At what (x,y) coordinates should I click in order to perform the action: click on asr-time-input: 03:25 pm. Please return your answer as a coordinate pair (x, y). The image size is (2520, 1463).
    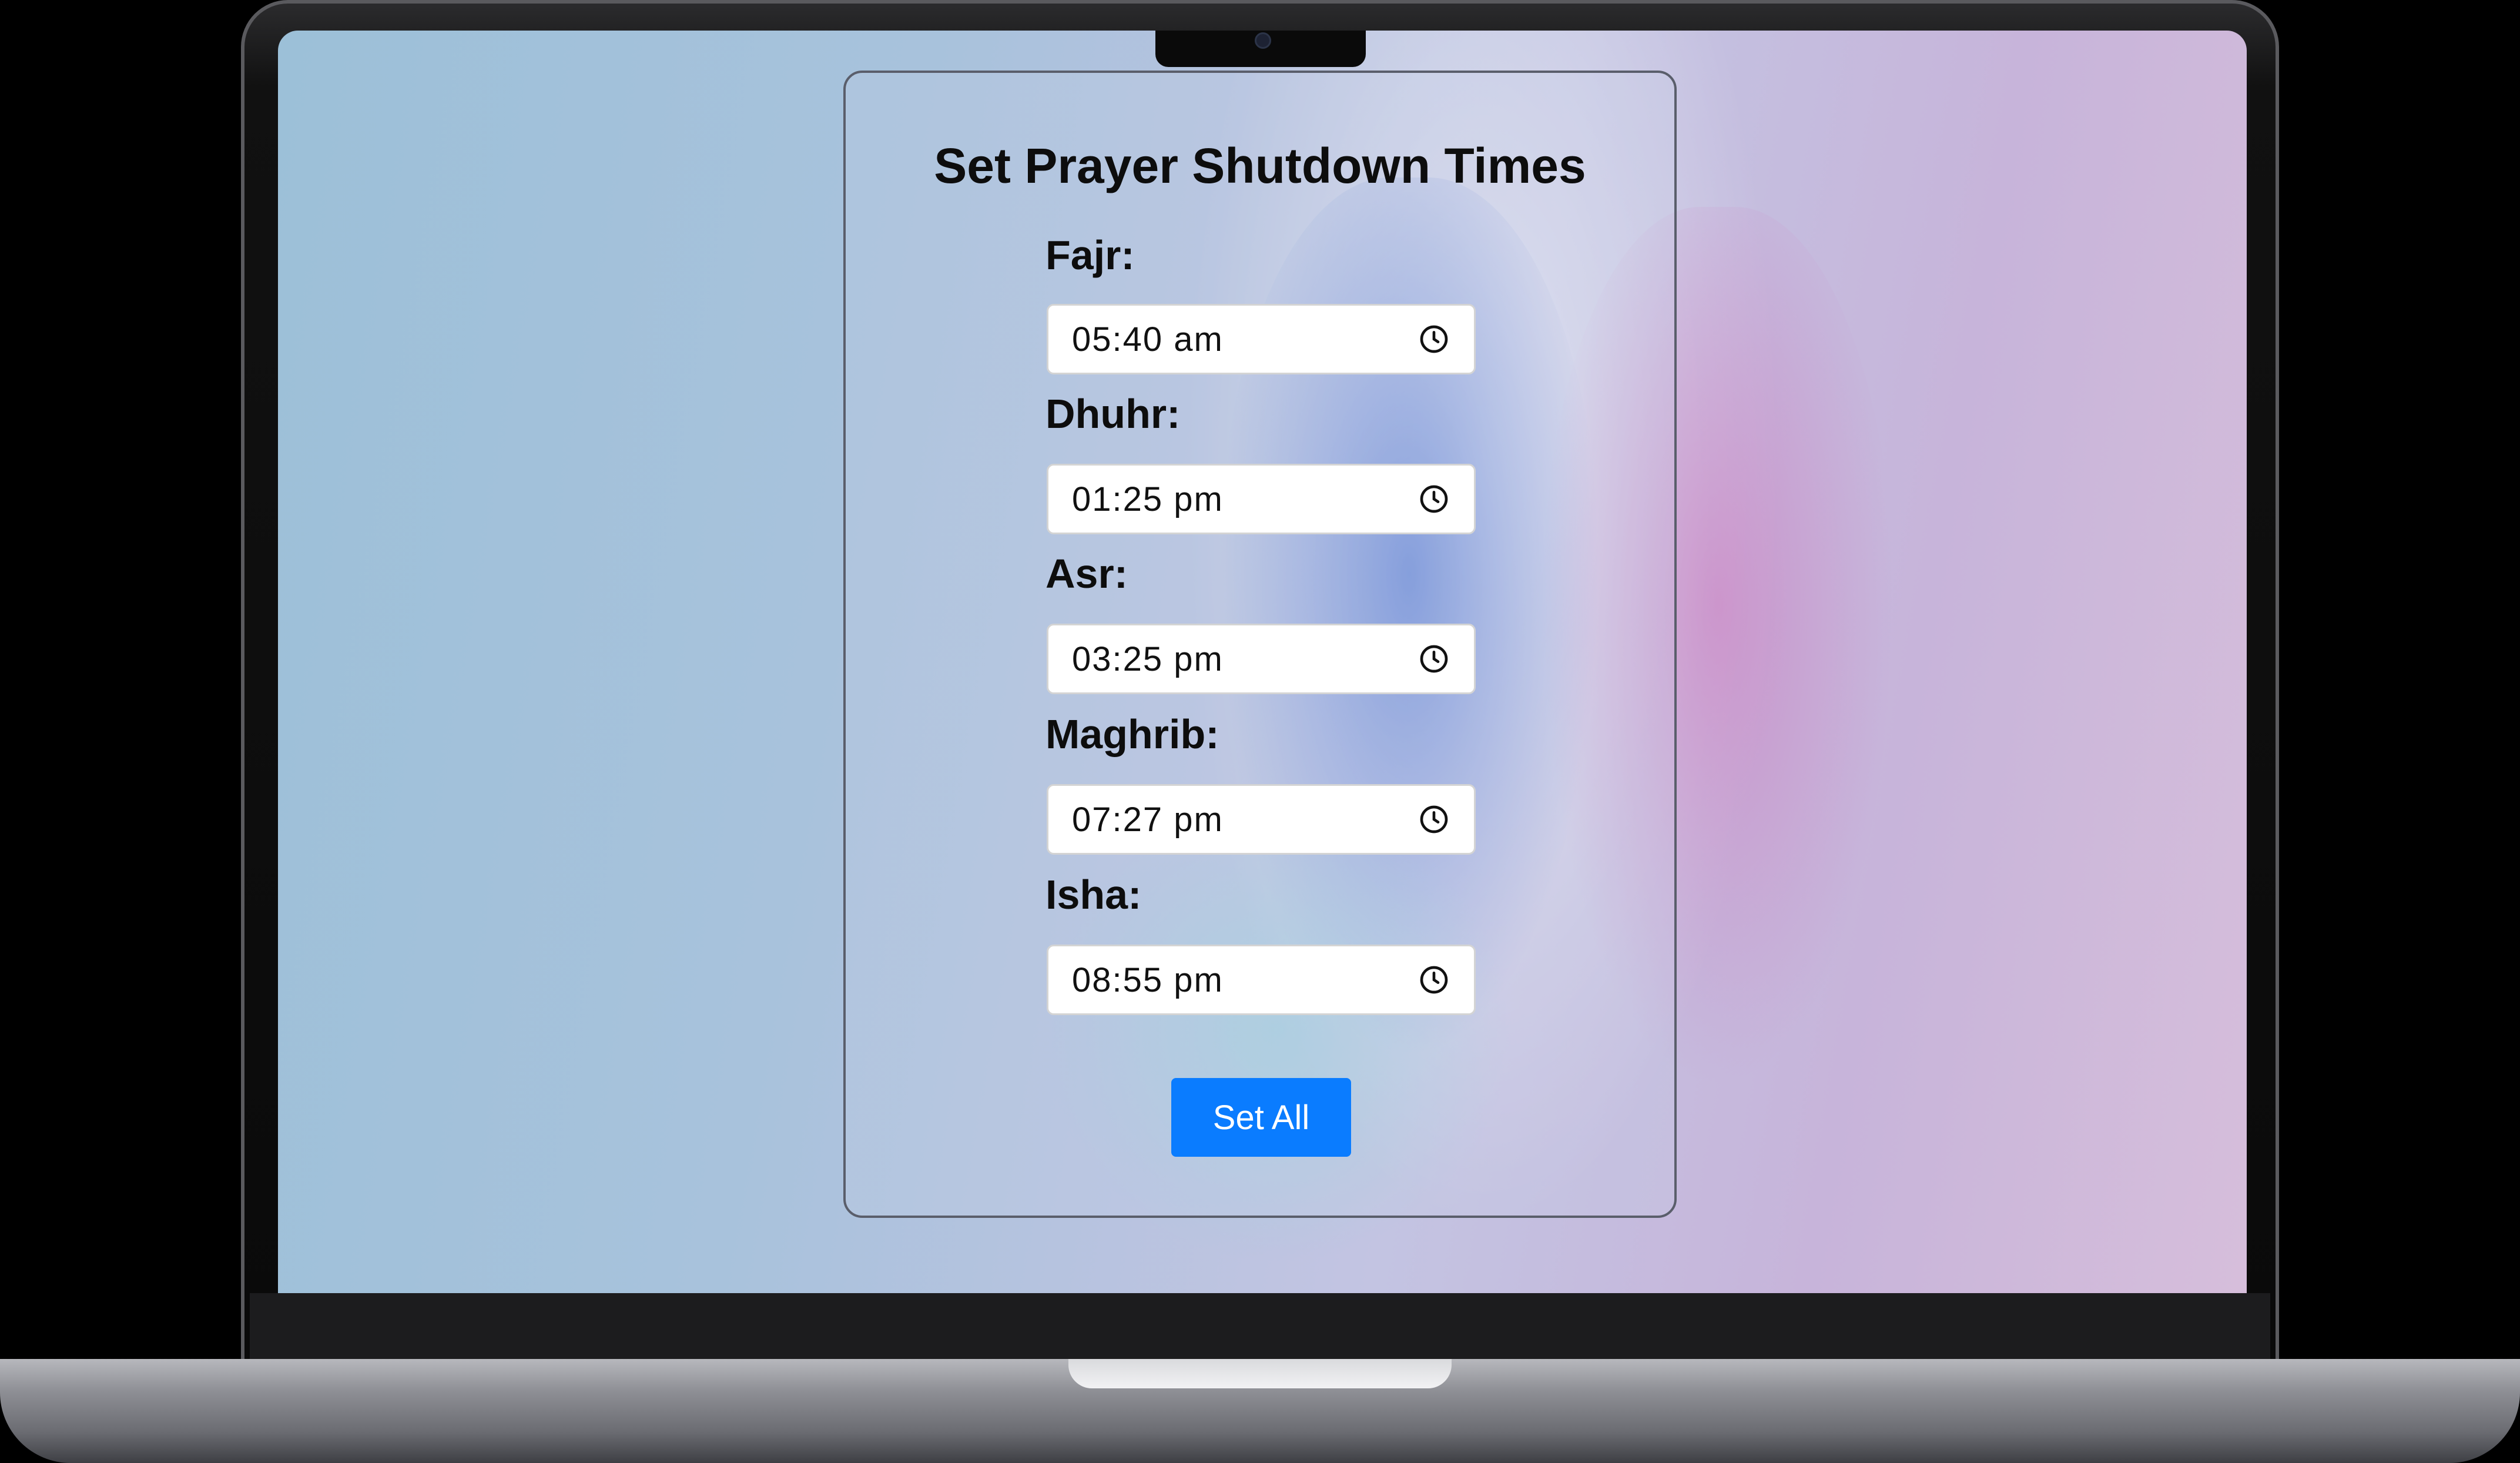
    Looking at the image, I should click on (1261, 659).